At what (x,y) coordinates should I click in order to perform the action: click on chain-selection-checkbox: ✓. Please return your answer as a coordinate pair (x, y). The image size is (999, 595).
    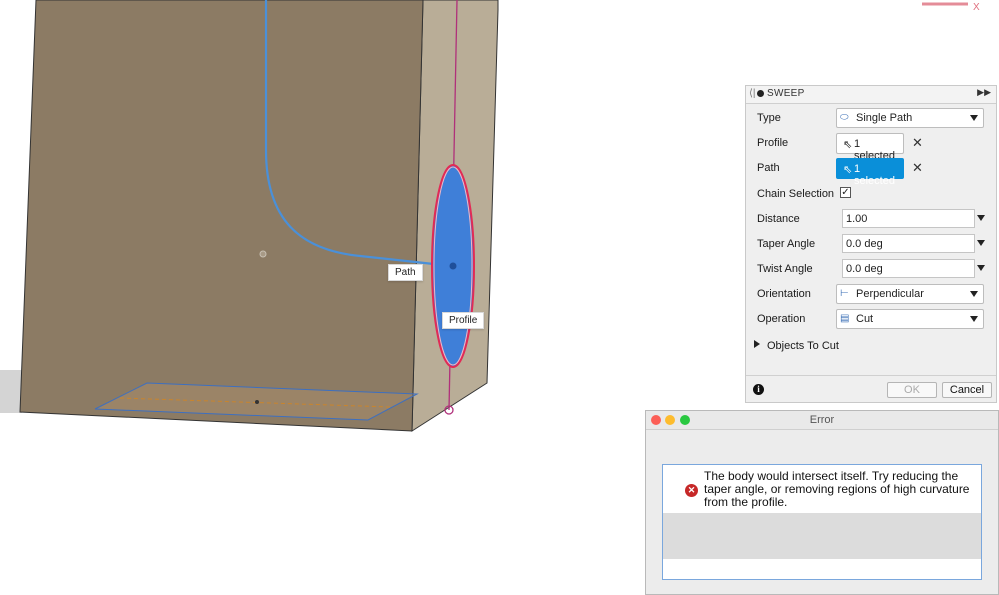
    Looking at the image, I should click on (845, 192).